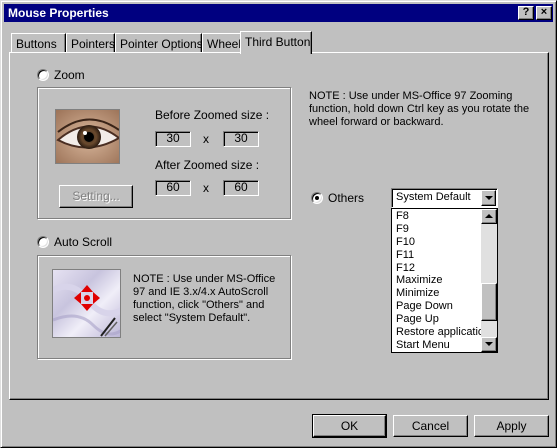 The image size is (557, 448). I want to click on cancel-button: Cancel, so click(430, 426).